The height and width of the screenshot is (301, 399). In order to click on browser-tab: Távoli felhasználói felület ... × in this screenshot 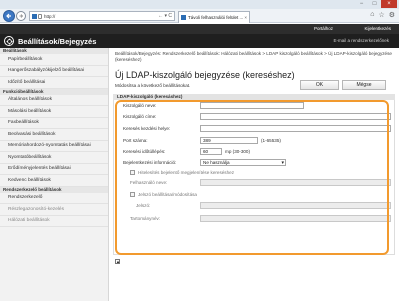, I will do `click(214, 17)`.